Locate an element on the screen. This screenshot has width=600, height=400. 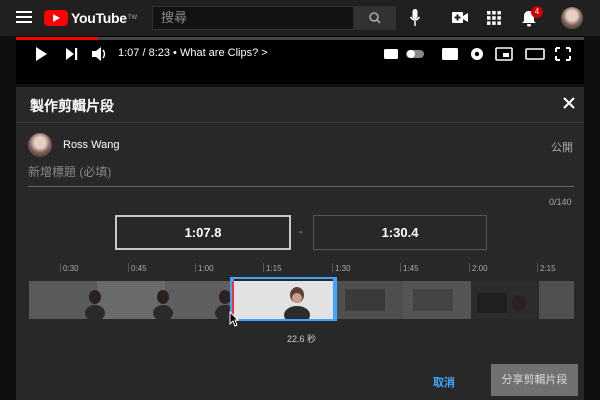
search-icon is located at coordinates (375, 18).